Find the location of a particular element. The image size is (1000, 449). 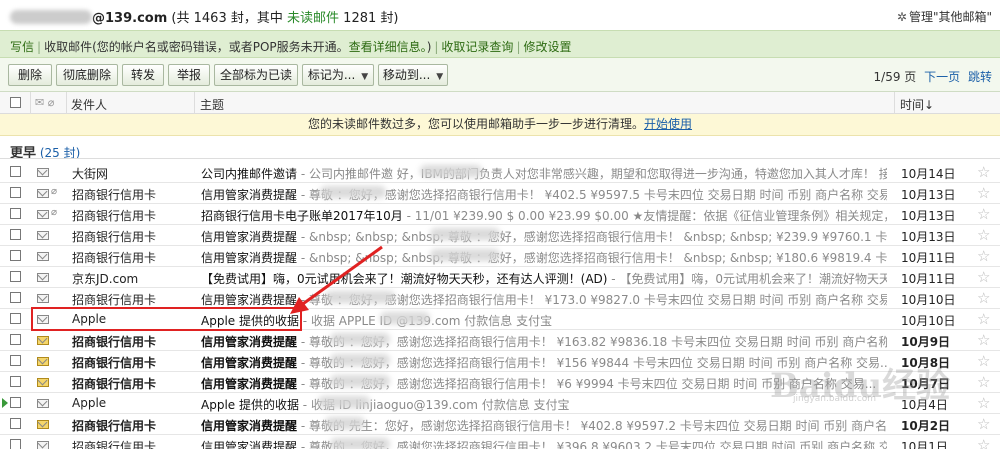

baidu-watermark-url: jingyan.baidu.com is located at coordinates (835, 399).